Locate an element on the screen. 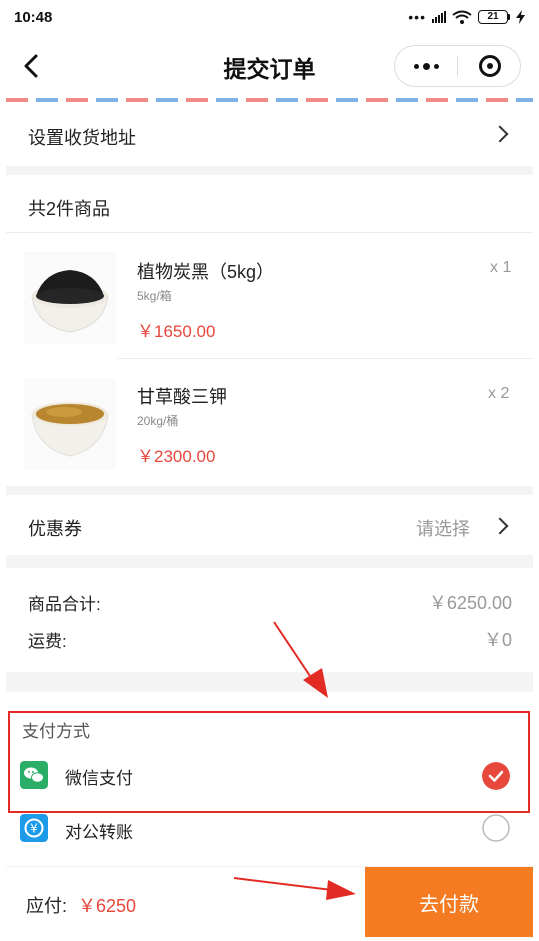 The image size is (539, 941). status-icons: ••• 21 is located at coordinates (466, 17).